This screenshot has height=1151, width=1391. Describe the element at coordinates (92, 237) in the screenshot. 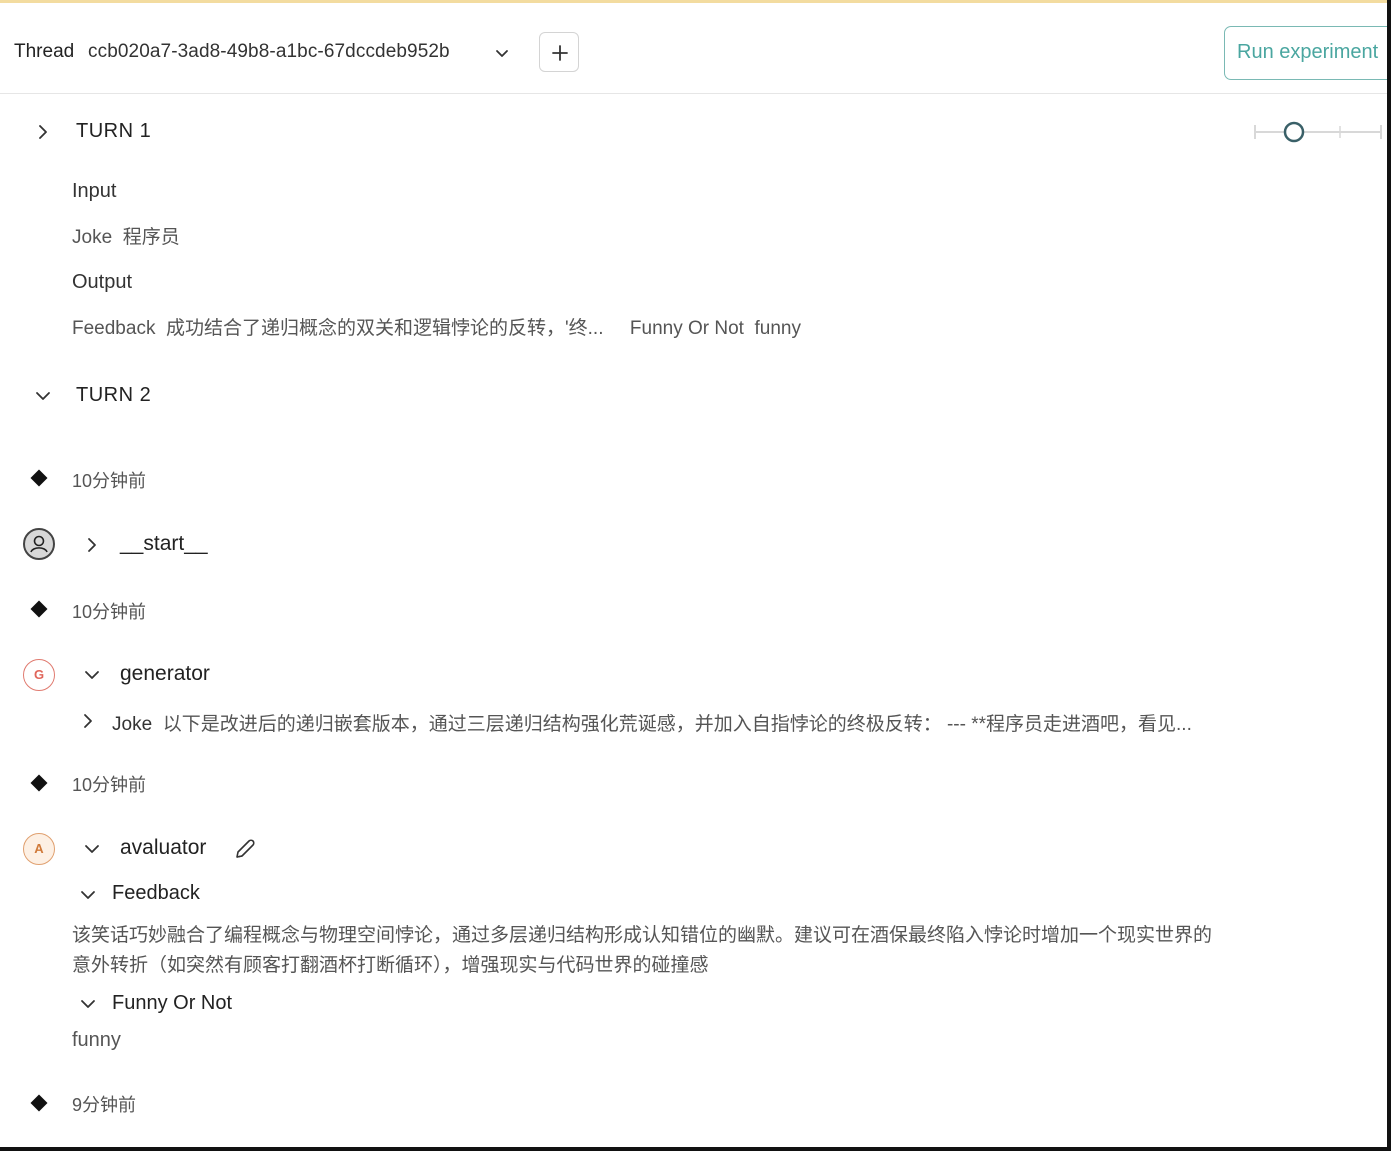

I see `input-key: Joke` at that location.